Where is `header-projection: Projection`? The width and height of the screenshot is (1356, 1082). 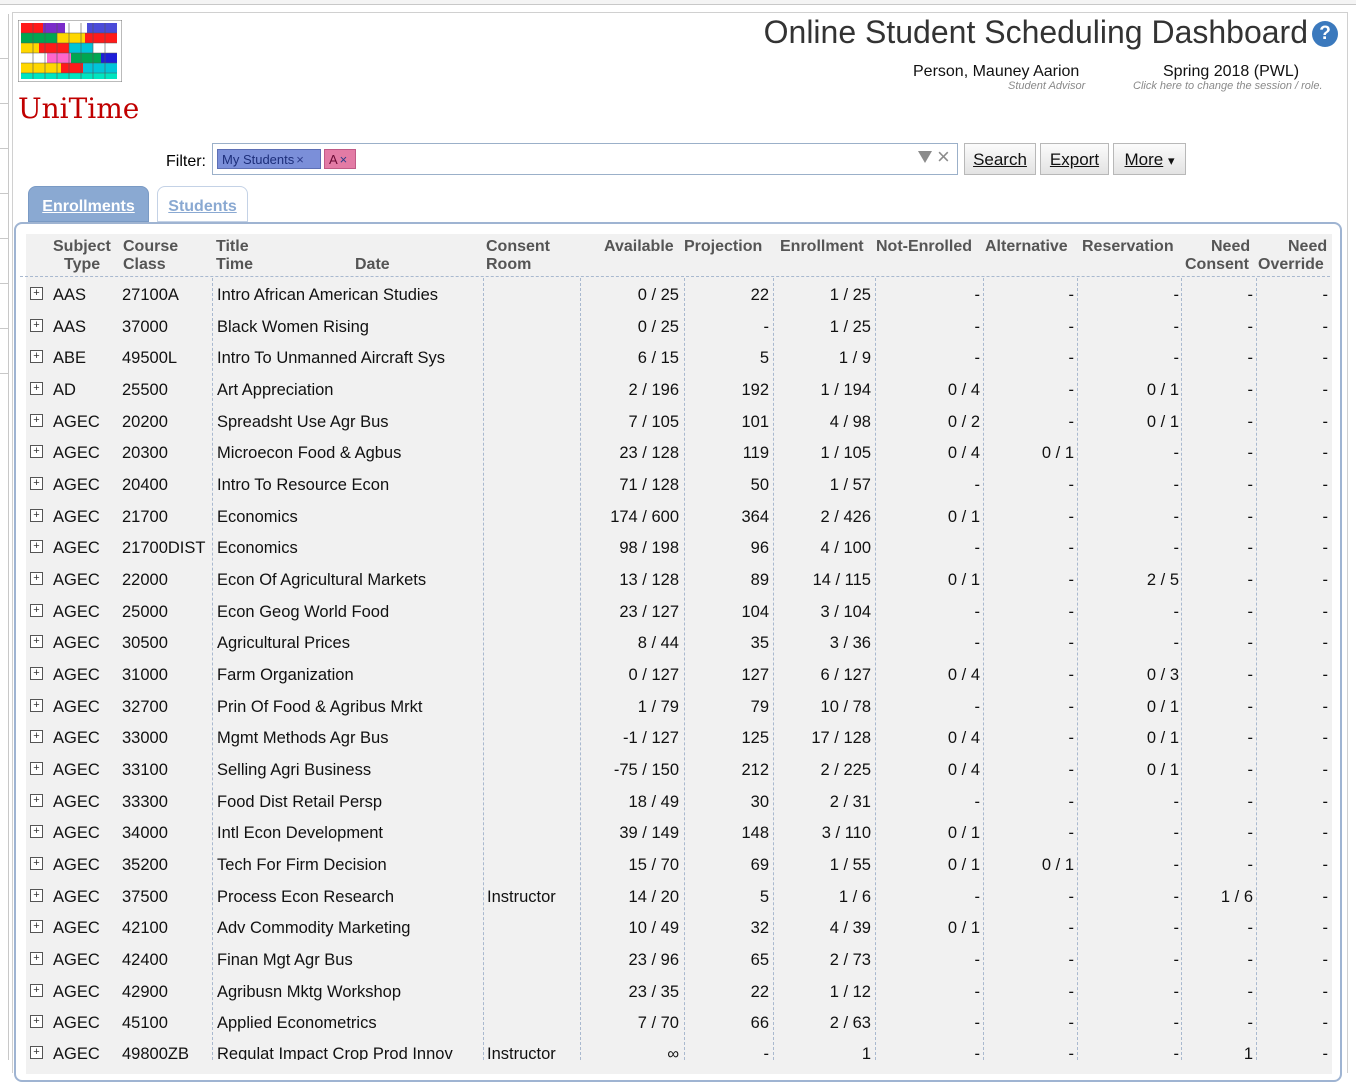 header-projection: Projection is located at coordinates (723, 247).